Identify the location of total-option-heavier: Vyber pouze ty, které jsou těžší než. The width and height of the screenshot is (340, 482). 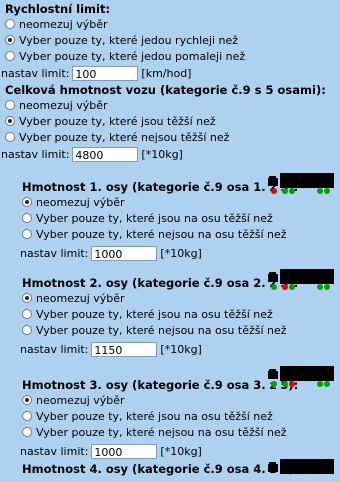
(172, 121).